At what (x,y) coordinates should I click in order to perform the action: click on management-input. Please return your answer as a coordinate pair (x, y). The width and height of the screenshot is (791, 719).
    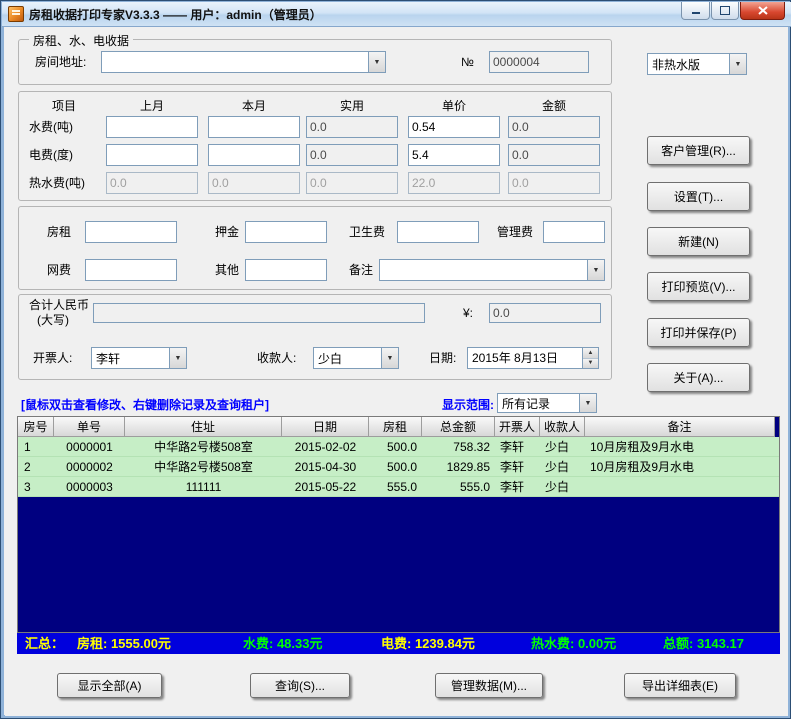
    Looking at the image, I should click on (574, 232).